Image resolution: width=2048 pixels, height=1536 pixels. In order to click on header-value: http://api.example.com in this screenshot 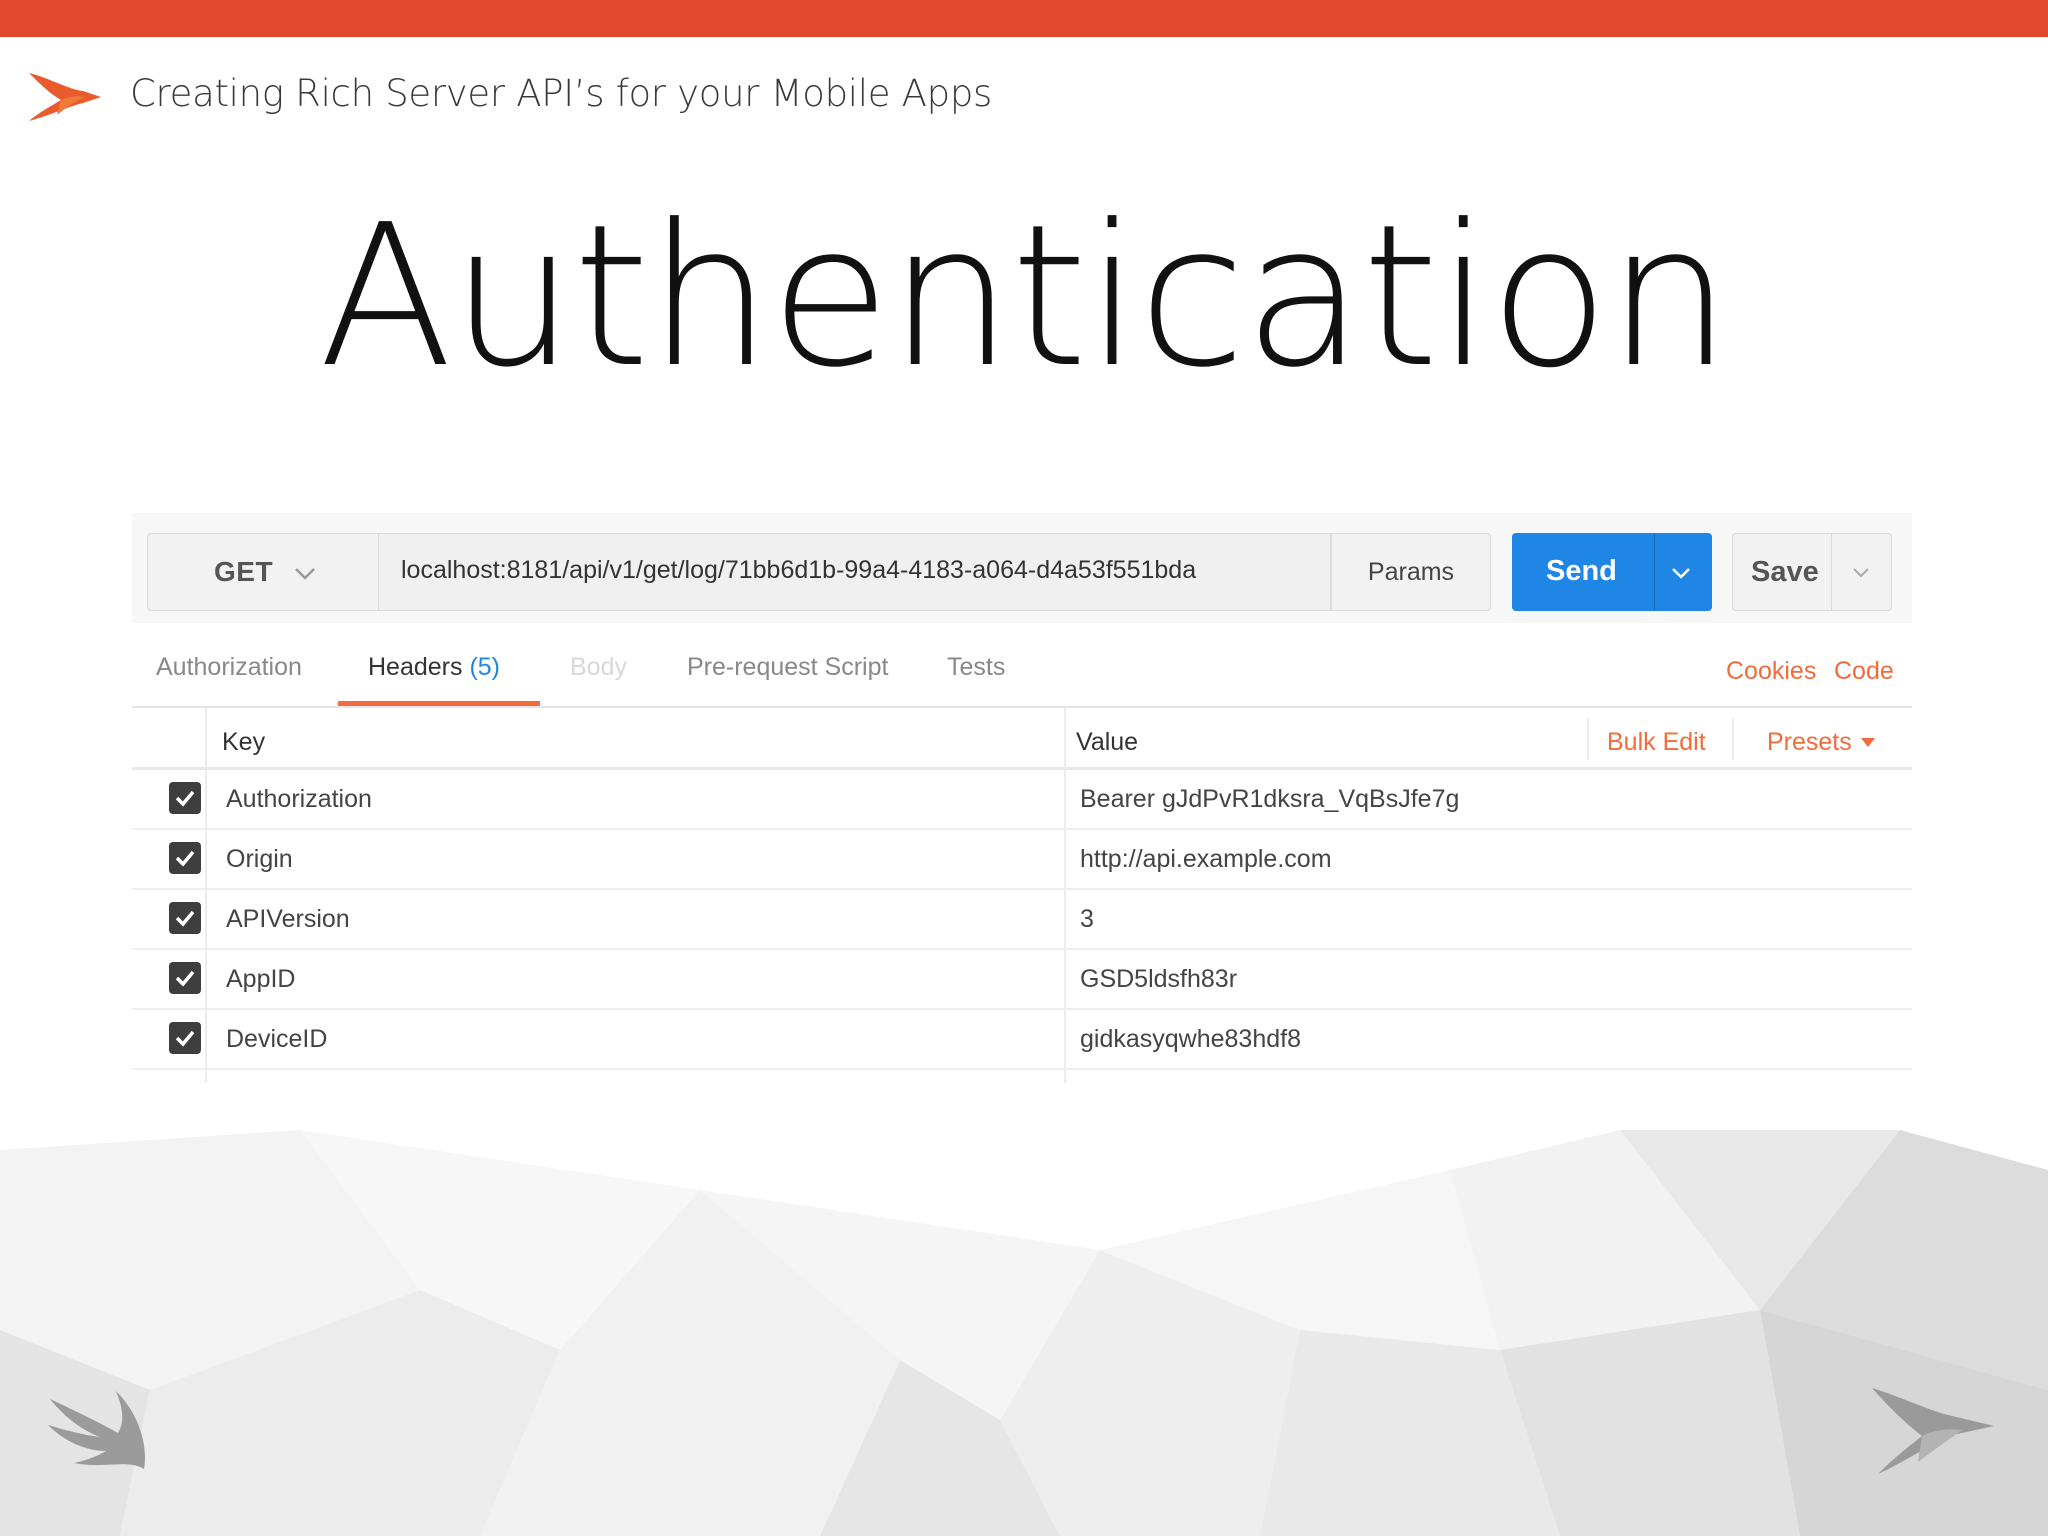, I will do `click(1206, 859)`.